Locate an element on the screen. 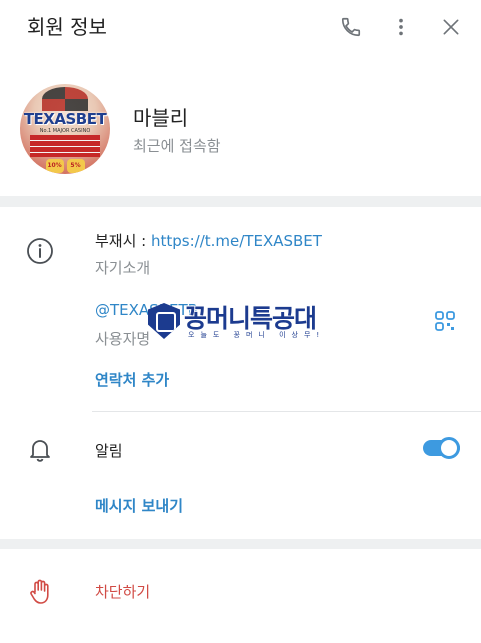  avatar-chip: 10% is located at coordinates (54, 166).